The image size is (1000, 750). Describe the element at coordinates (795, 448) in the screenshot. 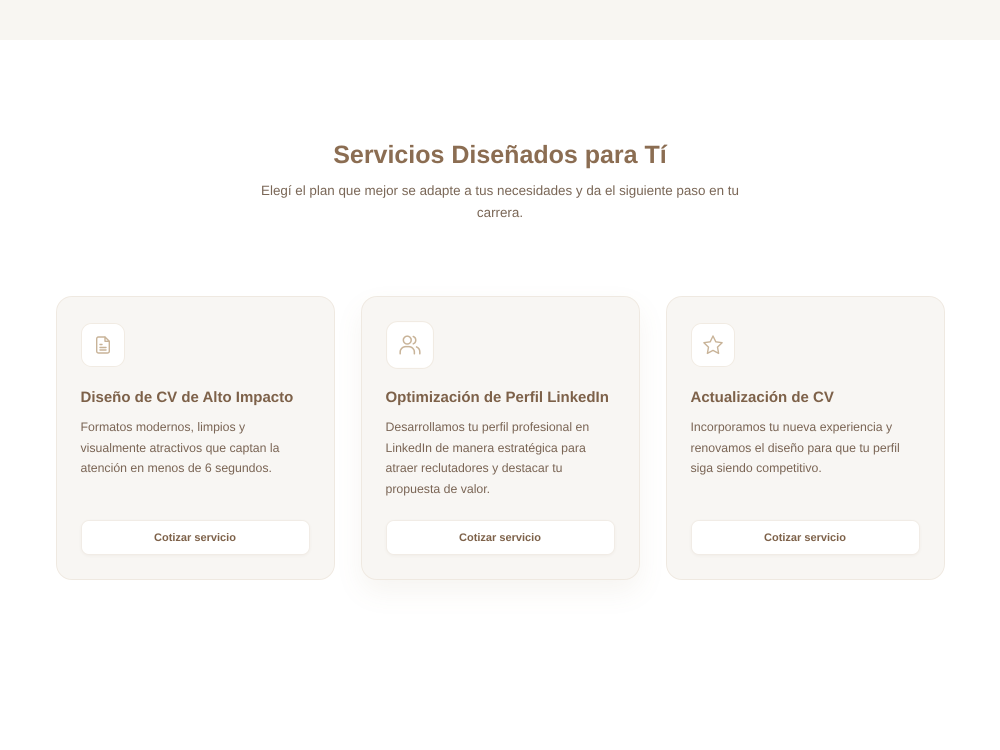

I see `card-description: Incorporamos tu nueva experiencia y renovamos el diseño para que tu perfil siga siendo competitivo.` at that location.